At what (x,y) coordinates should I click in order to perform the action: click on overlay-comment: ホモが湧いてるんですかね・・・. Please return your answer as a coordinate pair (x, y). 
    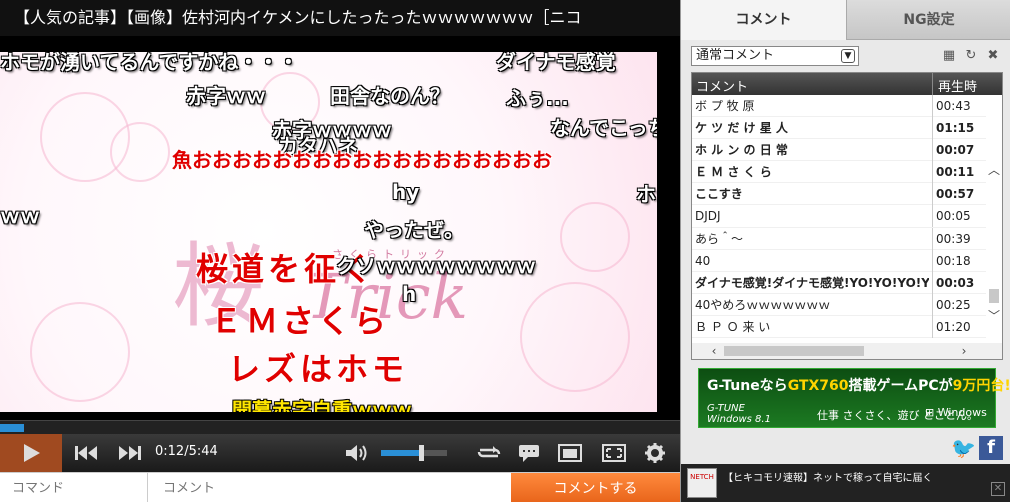
    Looking at the image, I should click on (149, 63).